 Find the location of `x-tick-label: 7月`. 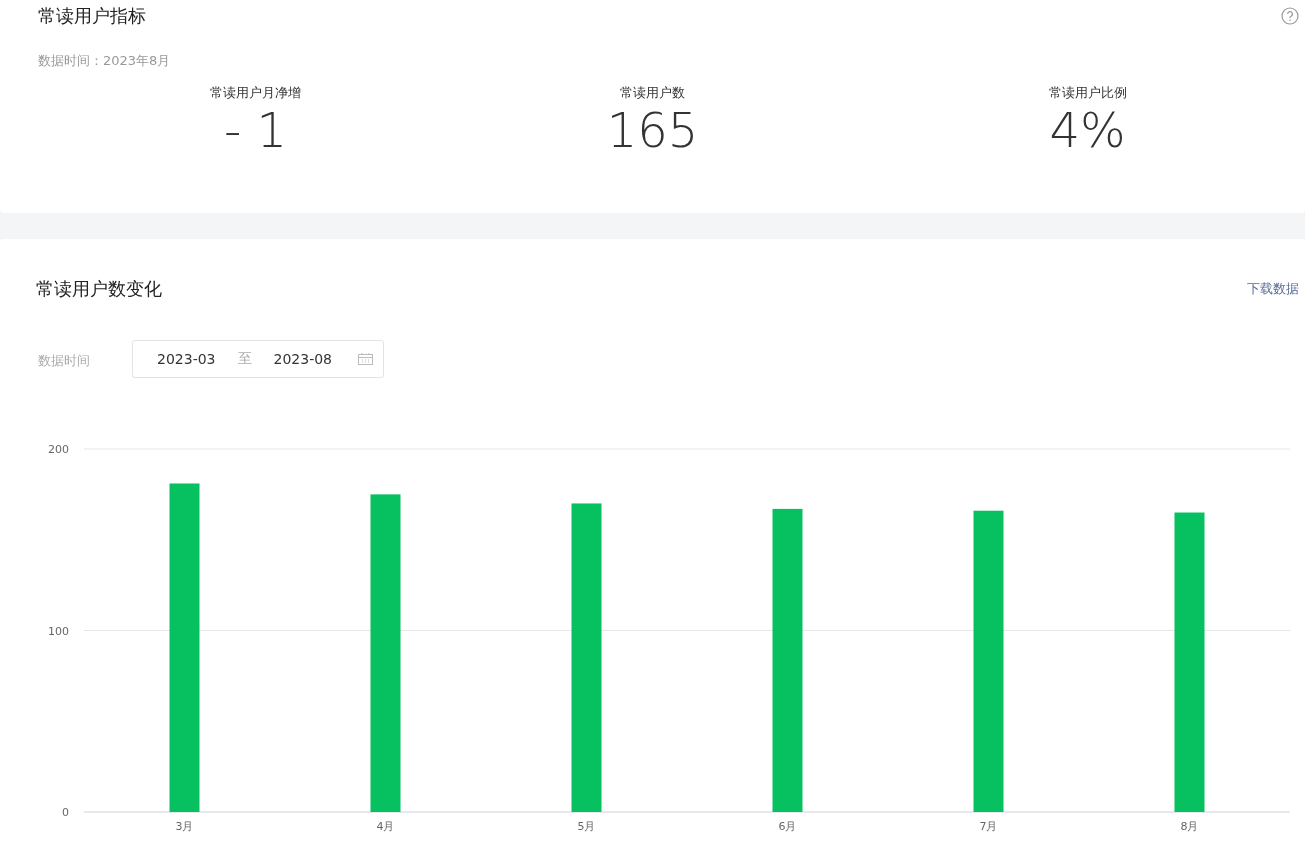

x-tick-label: 7月 is located at coordinates (988, 826).